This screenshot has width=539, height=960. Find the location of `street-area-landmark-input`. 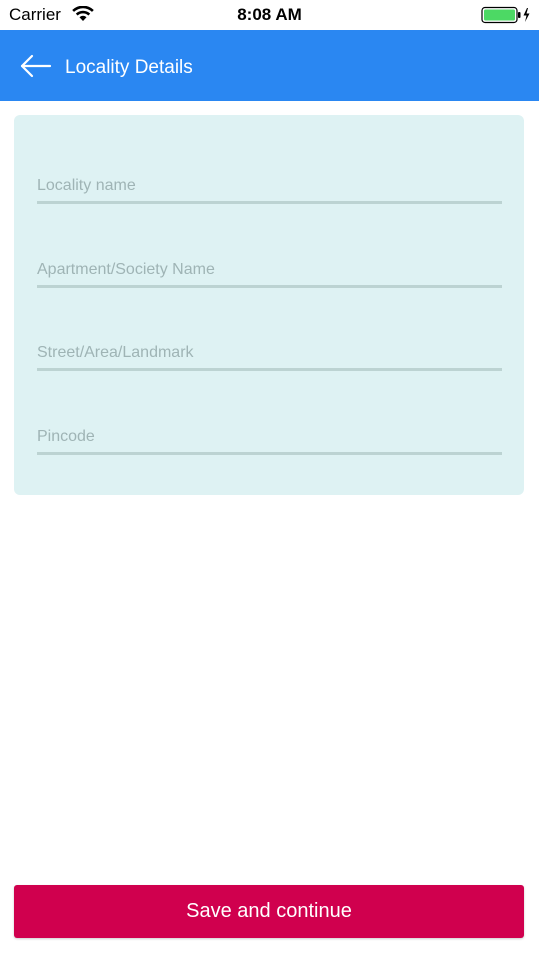

street-area-landmark-input is located at coordinates (269, 351).